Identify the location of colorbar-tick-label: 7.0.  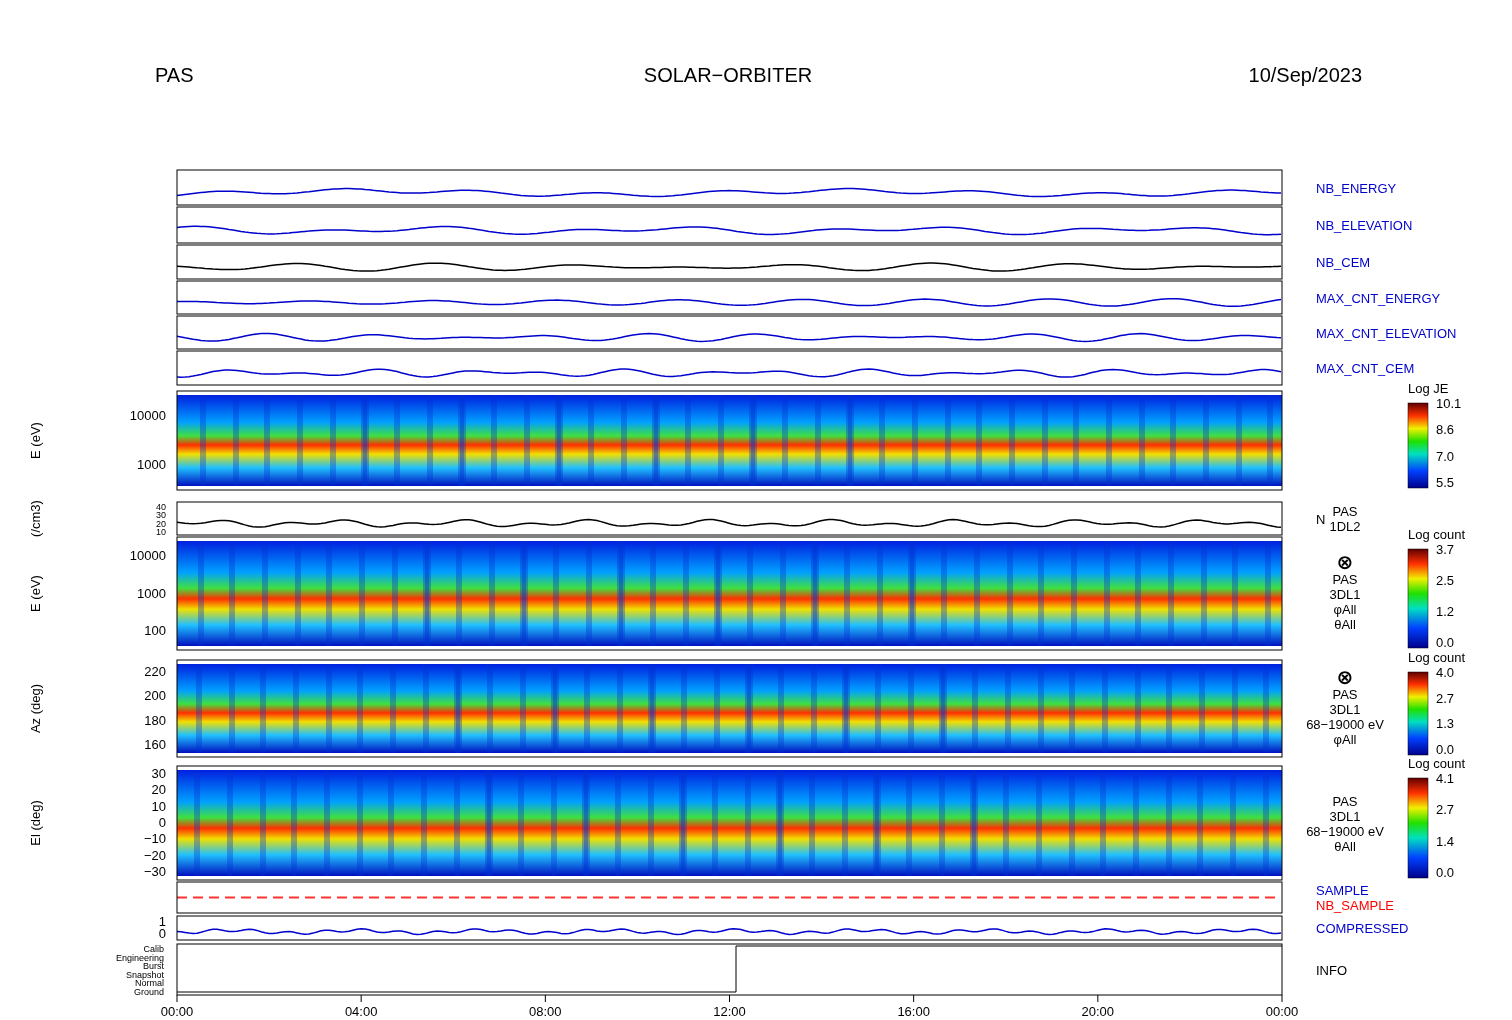
(1445, 456).